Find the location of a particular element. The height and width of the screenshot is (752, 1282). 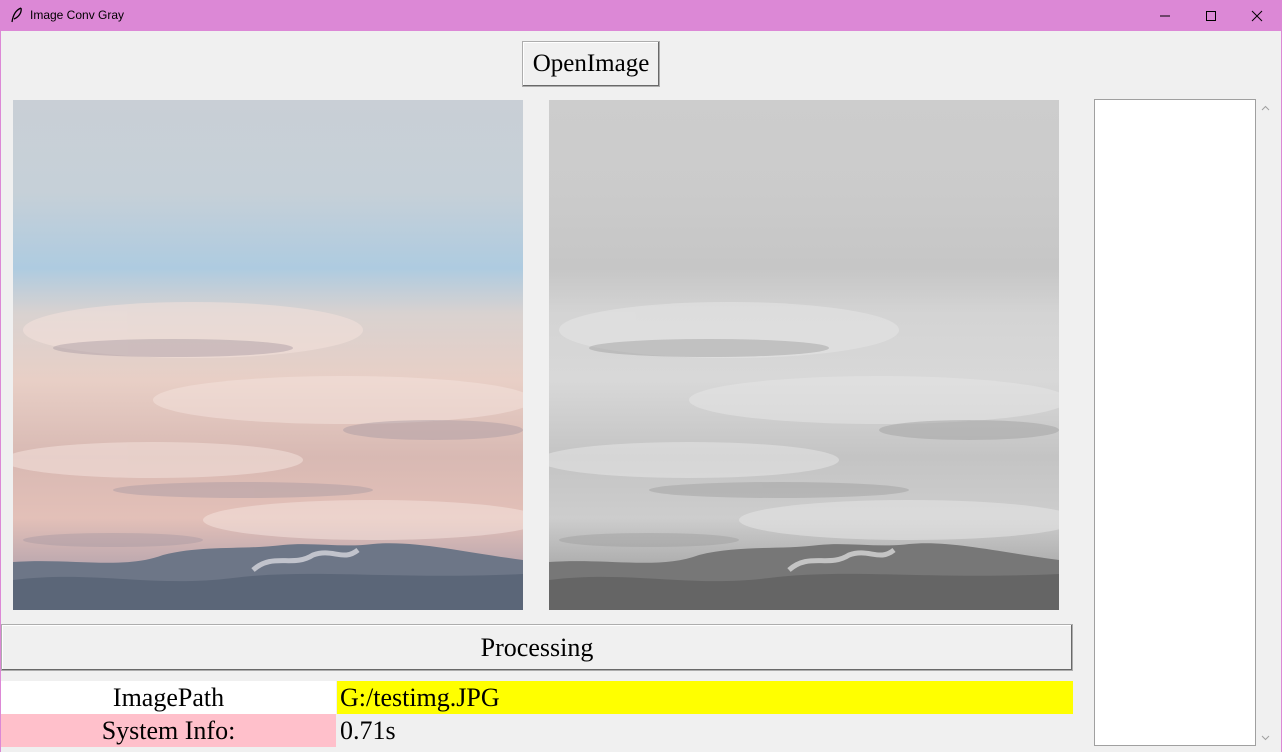

system-info-label: System Info: is located at coordinates (168, 730).